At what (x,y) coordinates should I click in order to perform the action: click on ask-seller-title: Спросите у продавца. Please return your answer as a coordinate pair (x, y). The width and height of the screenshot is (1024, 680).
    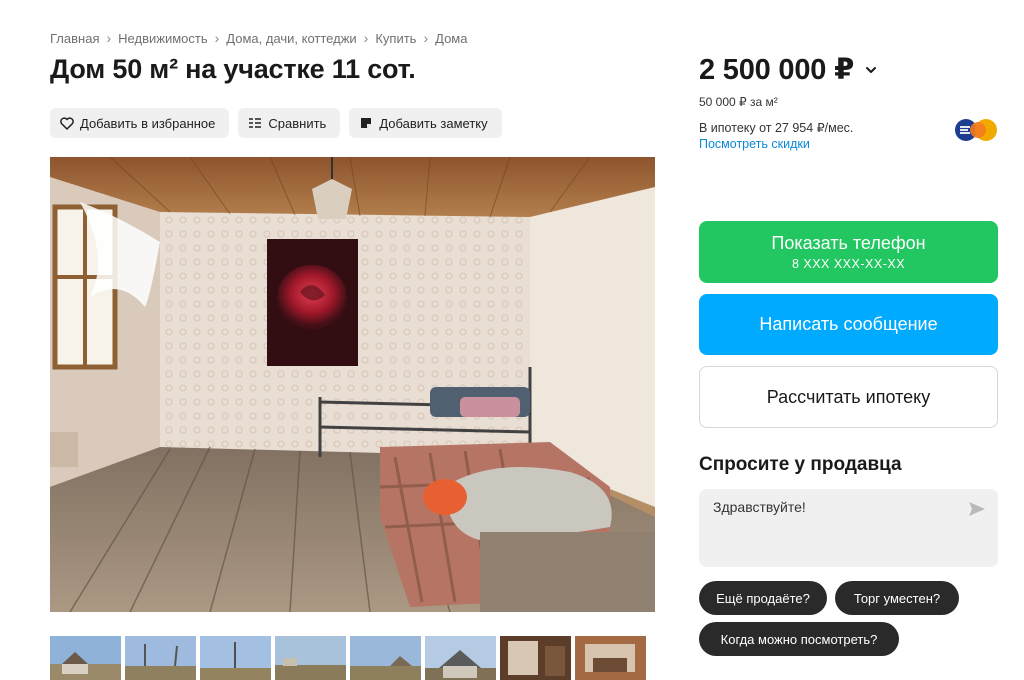
    Looking at the image, I should click on (800, 464).